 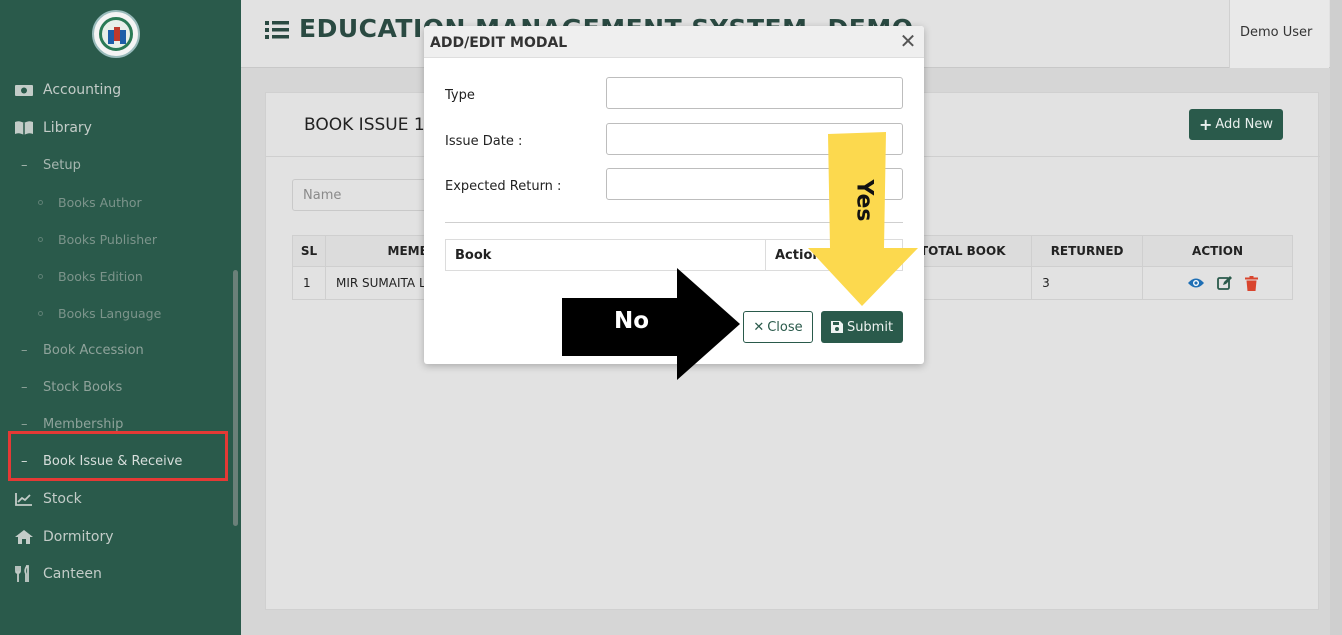 What do you see at coordinates (83, 387) in the screenshot?
I see `sidebar-item-label: Stock Books` at bounding box center [83, 387].